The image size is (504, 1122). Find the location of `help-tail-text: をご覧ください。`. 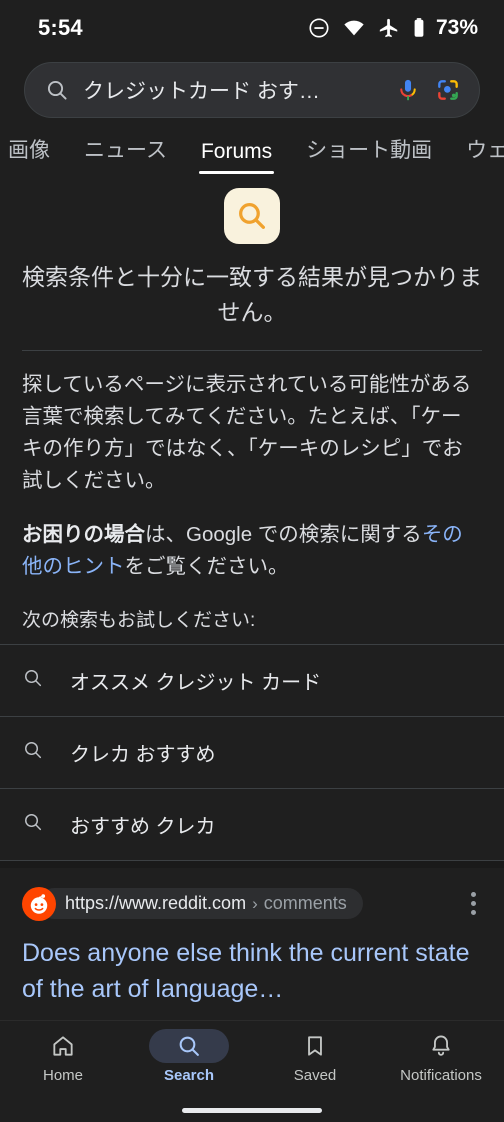

help-tail-text: をご覧ください。 is located at coordinates (206, 566).